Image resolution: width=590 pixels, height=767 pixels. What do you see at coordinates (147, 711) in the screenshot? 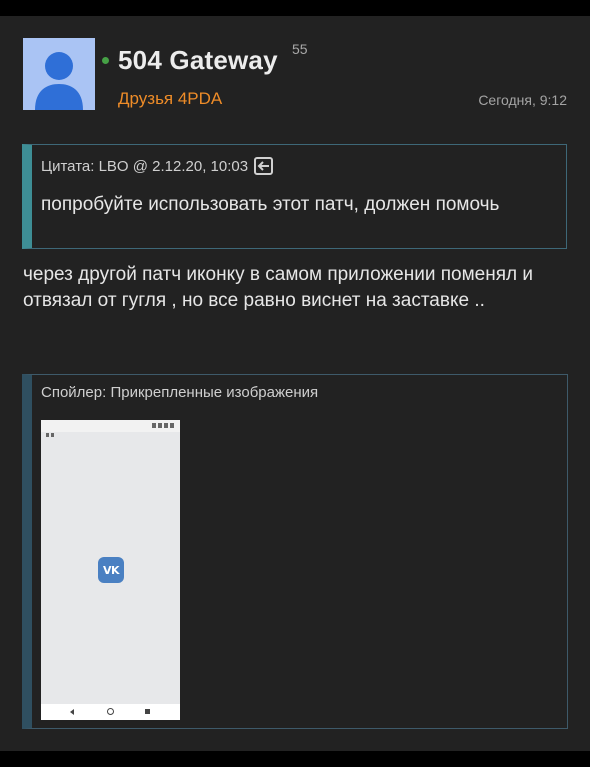
I see `recents-icon` at bounding box center [147, 711].